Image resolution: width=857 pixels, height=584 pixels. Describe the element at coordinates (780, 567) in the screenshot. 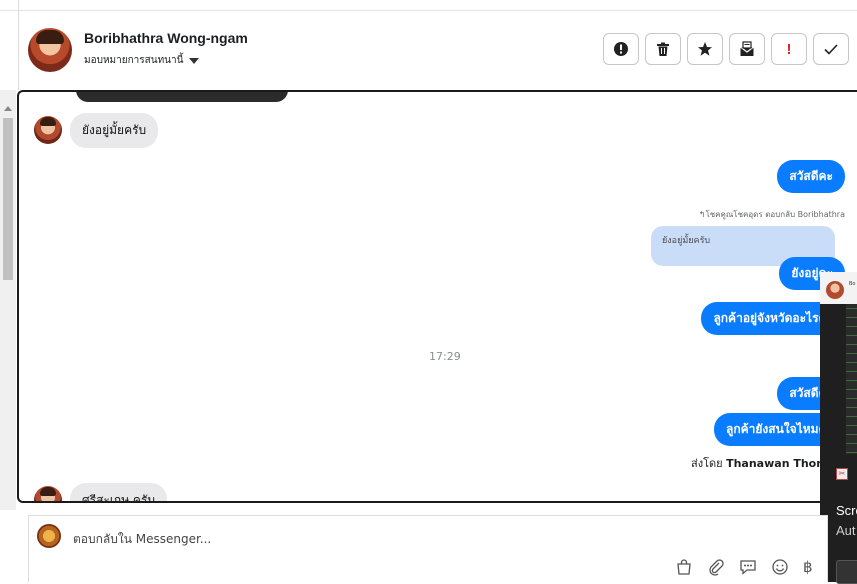

I see `emoji-icon` at that location.